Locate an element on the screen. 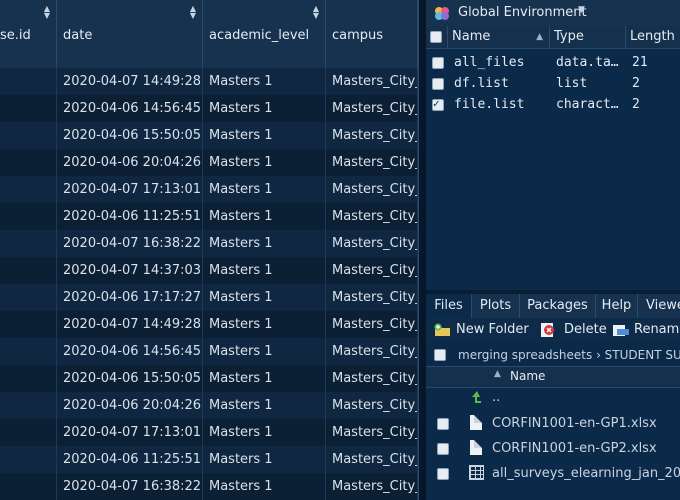 This screenshot has width=680, height=500. environment-row: file.list charact… 2 is located at coordinates (553, 105).